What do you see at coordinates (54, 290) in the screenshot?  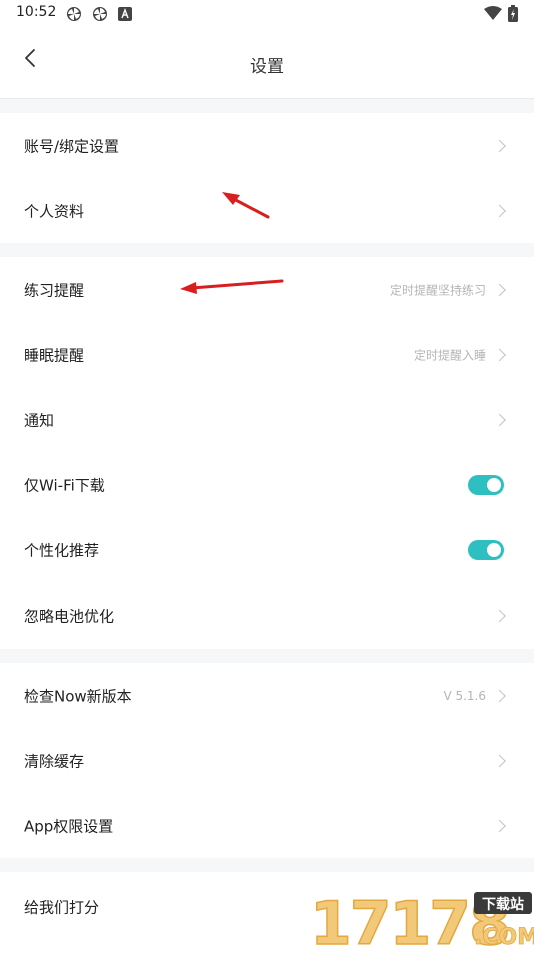 I see `row-label: 练习提醒` at bounding box center [54, 290].